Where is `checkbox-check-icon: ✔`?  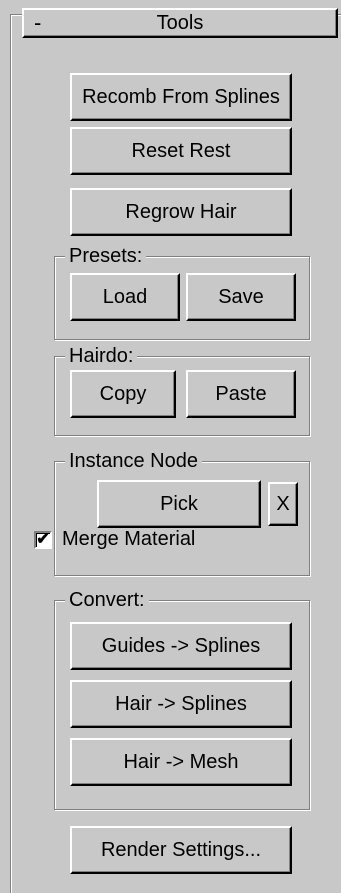
checkbox-check-icon: ✔ is located at coordinates (43, 539).